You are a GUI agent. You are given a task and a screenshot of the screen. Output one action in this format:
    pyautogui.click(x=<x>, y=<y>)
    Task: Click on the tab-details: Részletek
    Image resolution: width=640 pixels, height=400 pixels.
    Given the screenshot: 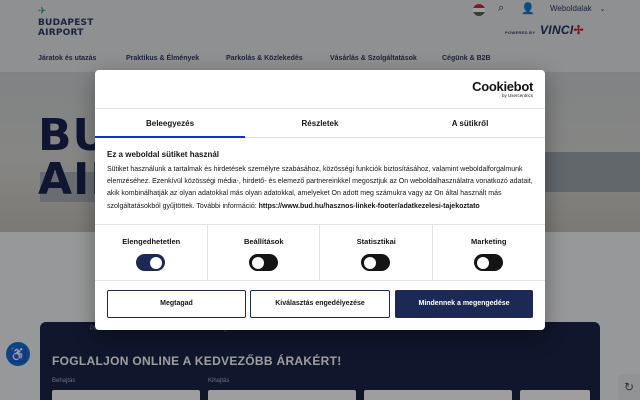 What is the action you would take?
    pyautogui.click(x=320, y=123)
    